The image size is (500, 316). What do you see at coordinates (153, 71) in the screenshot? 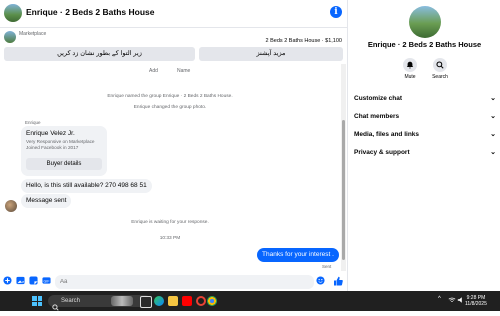
I see `add-label: Add` at bounding box center [153, 71].